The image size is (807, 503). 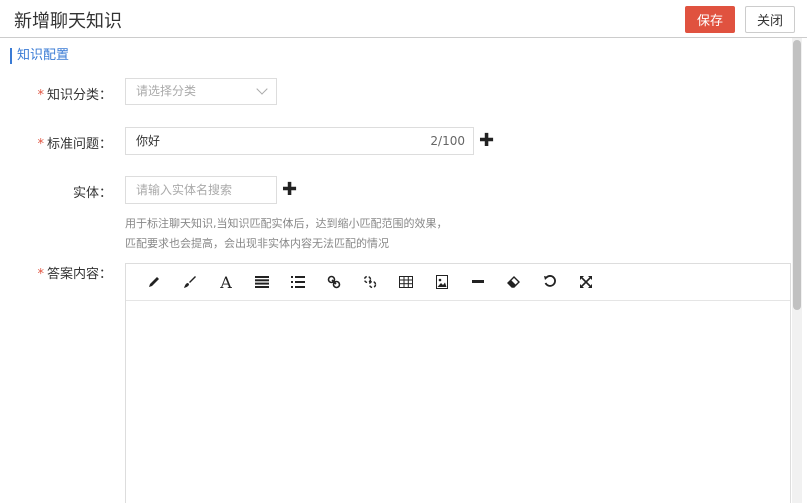 What do you see at coordinates (770, 19) in the screenshot?
I see `close-button: 关闭` at bounding box center [770, 19].